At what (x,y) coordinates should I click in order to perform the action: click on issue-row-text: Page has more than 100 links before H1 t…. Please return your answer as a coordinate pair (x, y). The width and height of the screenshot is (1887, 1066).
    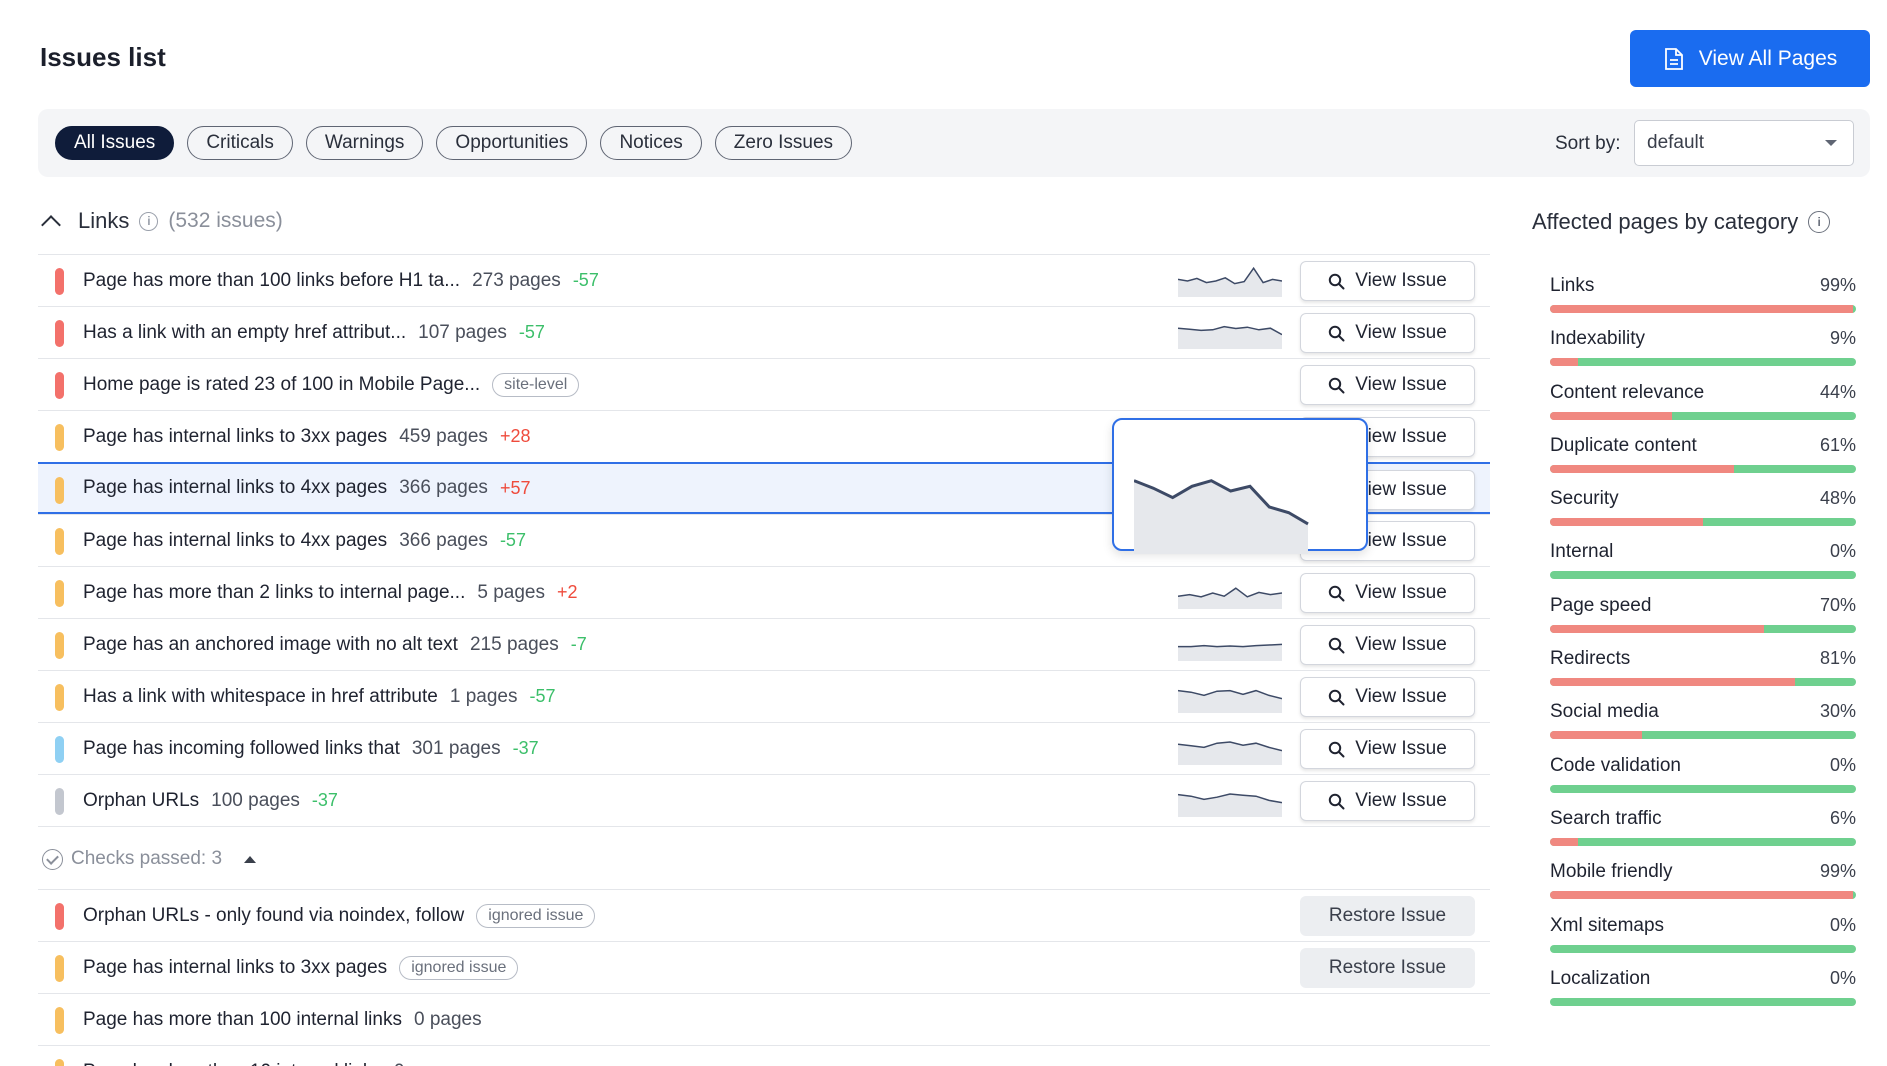
    Looking at the image, I should click on (341, 280).